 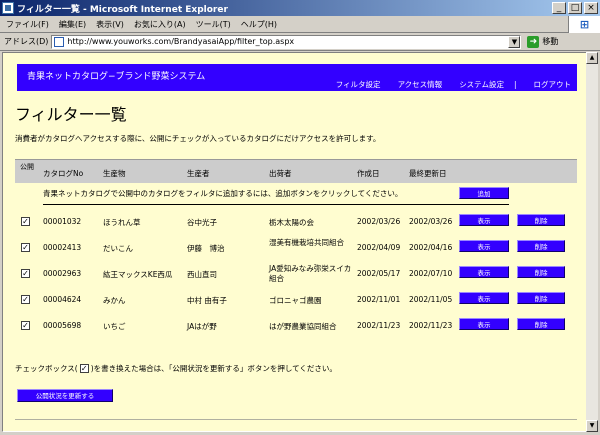 What do you see at coordinates (379, 247) in the screenshot?
I see `cell-created: 2002/04/09` at bounding box center [379, 247].